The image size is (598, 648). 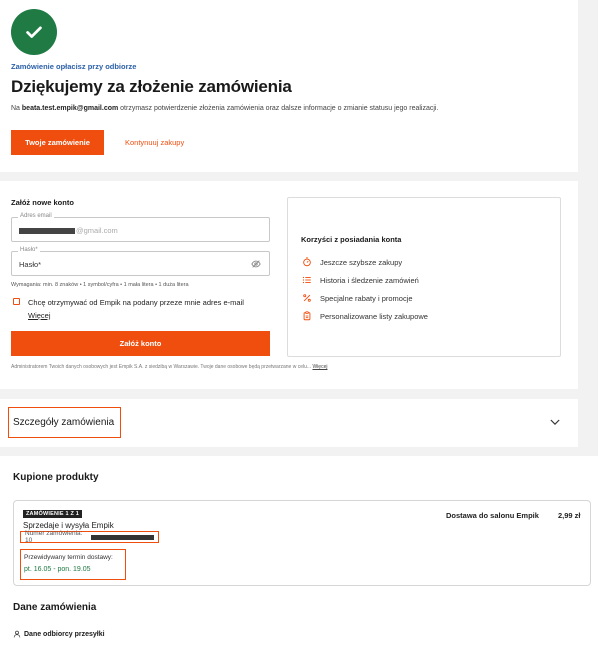 What do you see at coordinates (555, 422) in the screenshot?
I see `chevron-down-icon` at bounding box center [555, 422].